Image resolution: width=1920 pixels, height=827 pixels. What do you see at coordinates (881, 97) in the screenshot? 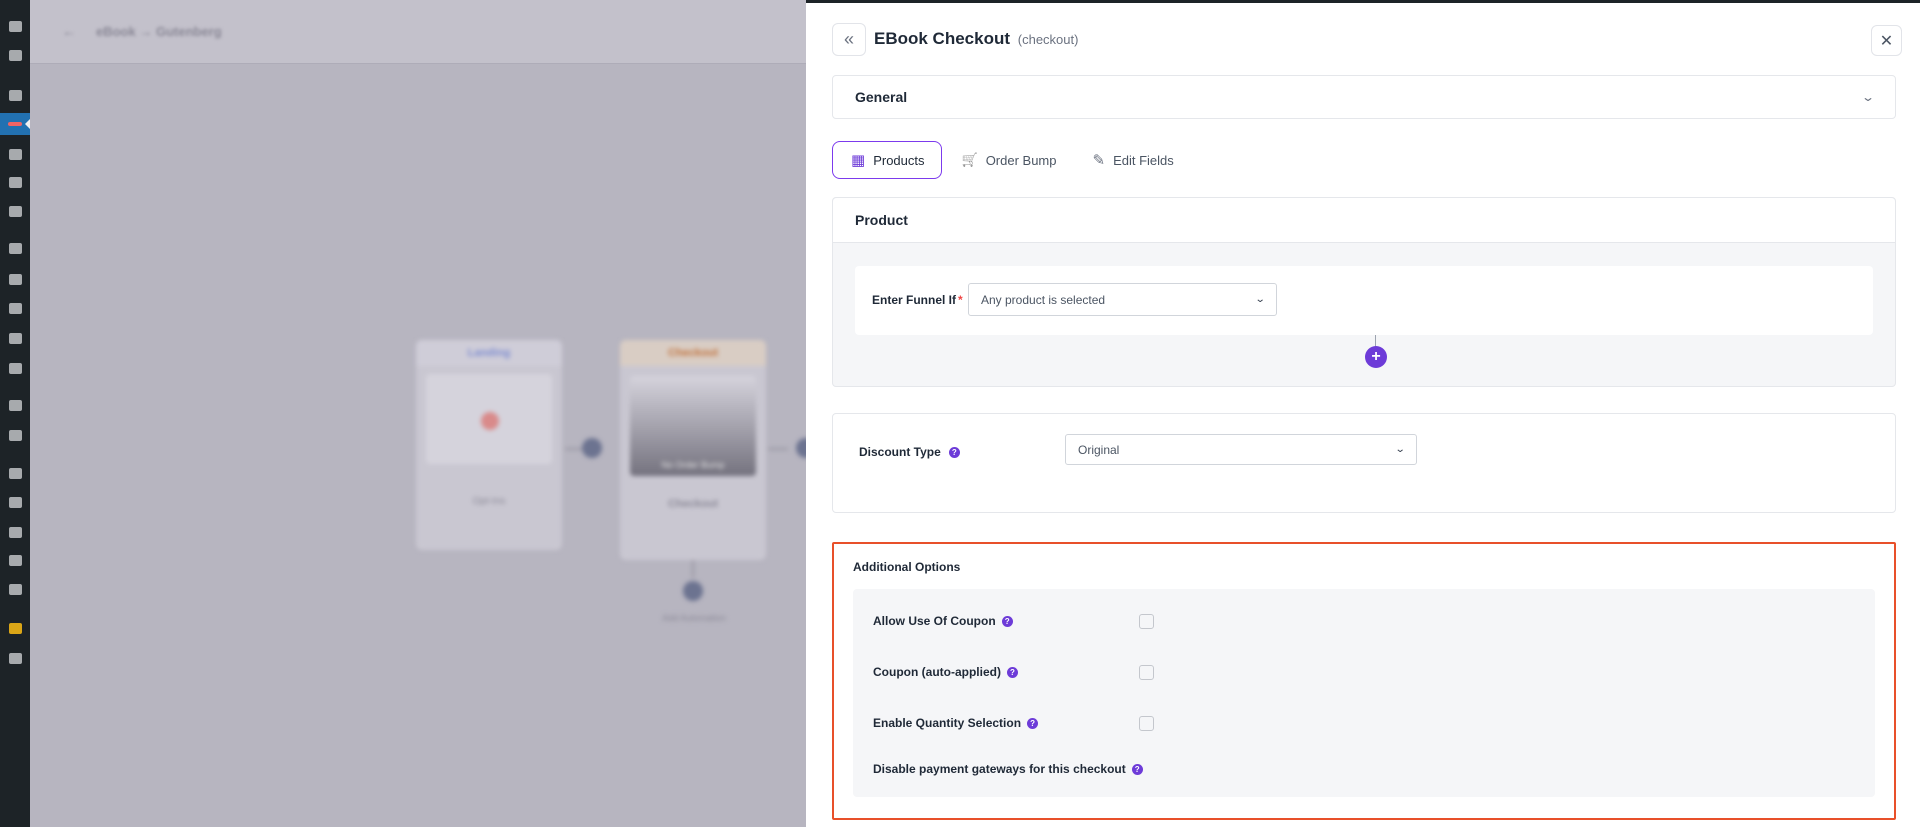
I see `general-accordion-label: General` at bounding box center [881, 97].